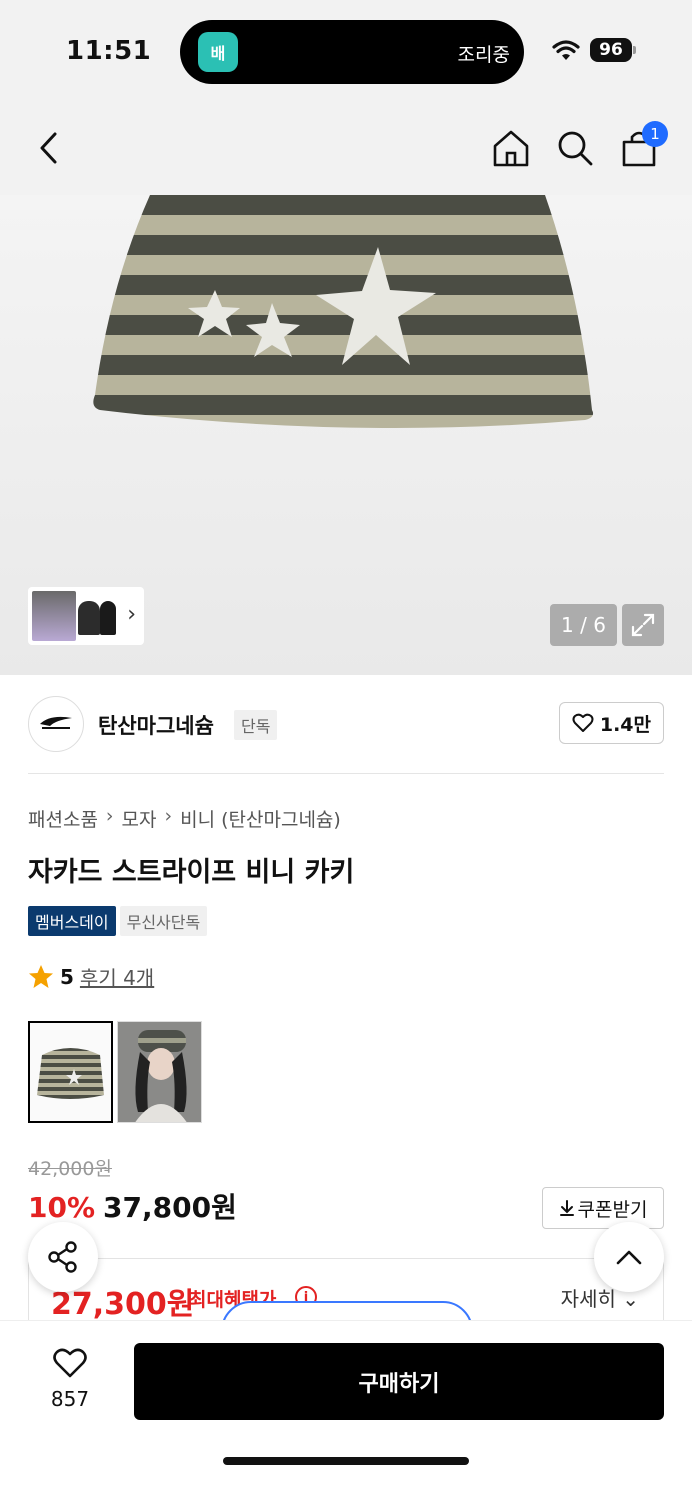 Image resolution: width=692 pixels, height=1500 pixels. What do you see at coordinates (634, 50) in the screenshot?
I see `battery-tip` at bounding box center [634, 50].